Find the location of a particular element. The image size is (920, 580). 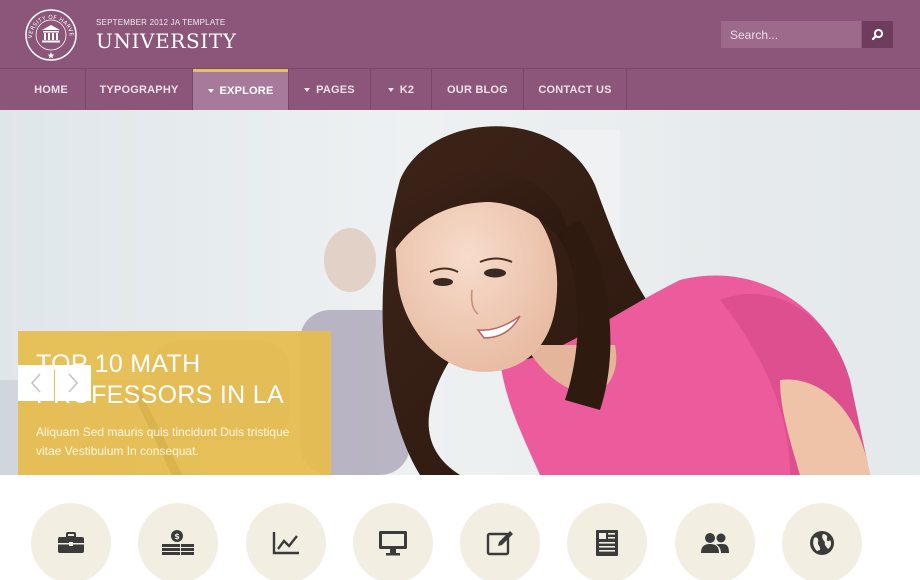

nav-item-contact-us: CONTACT US is located at coordinates (575, 89).